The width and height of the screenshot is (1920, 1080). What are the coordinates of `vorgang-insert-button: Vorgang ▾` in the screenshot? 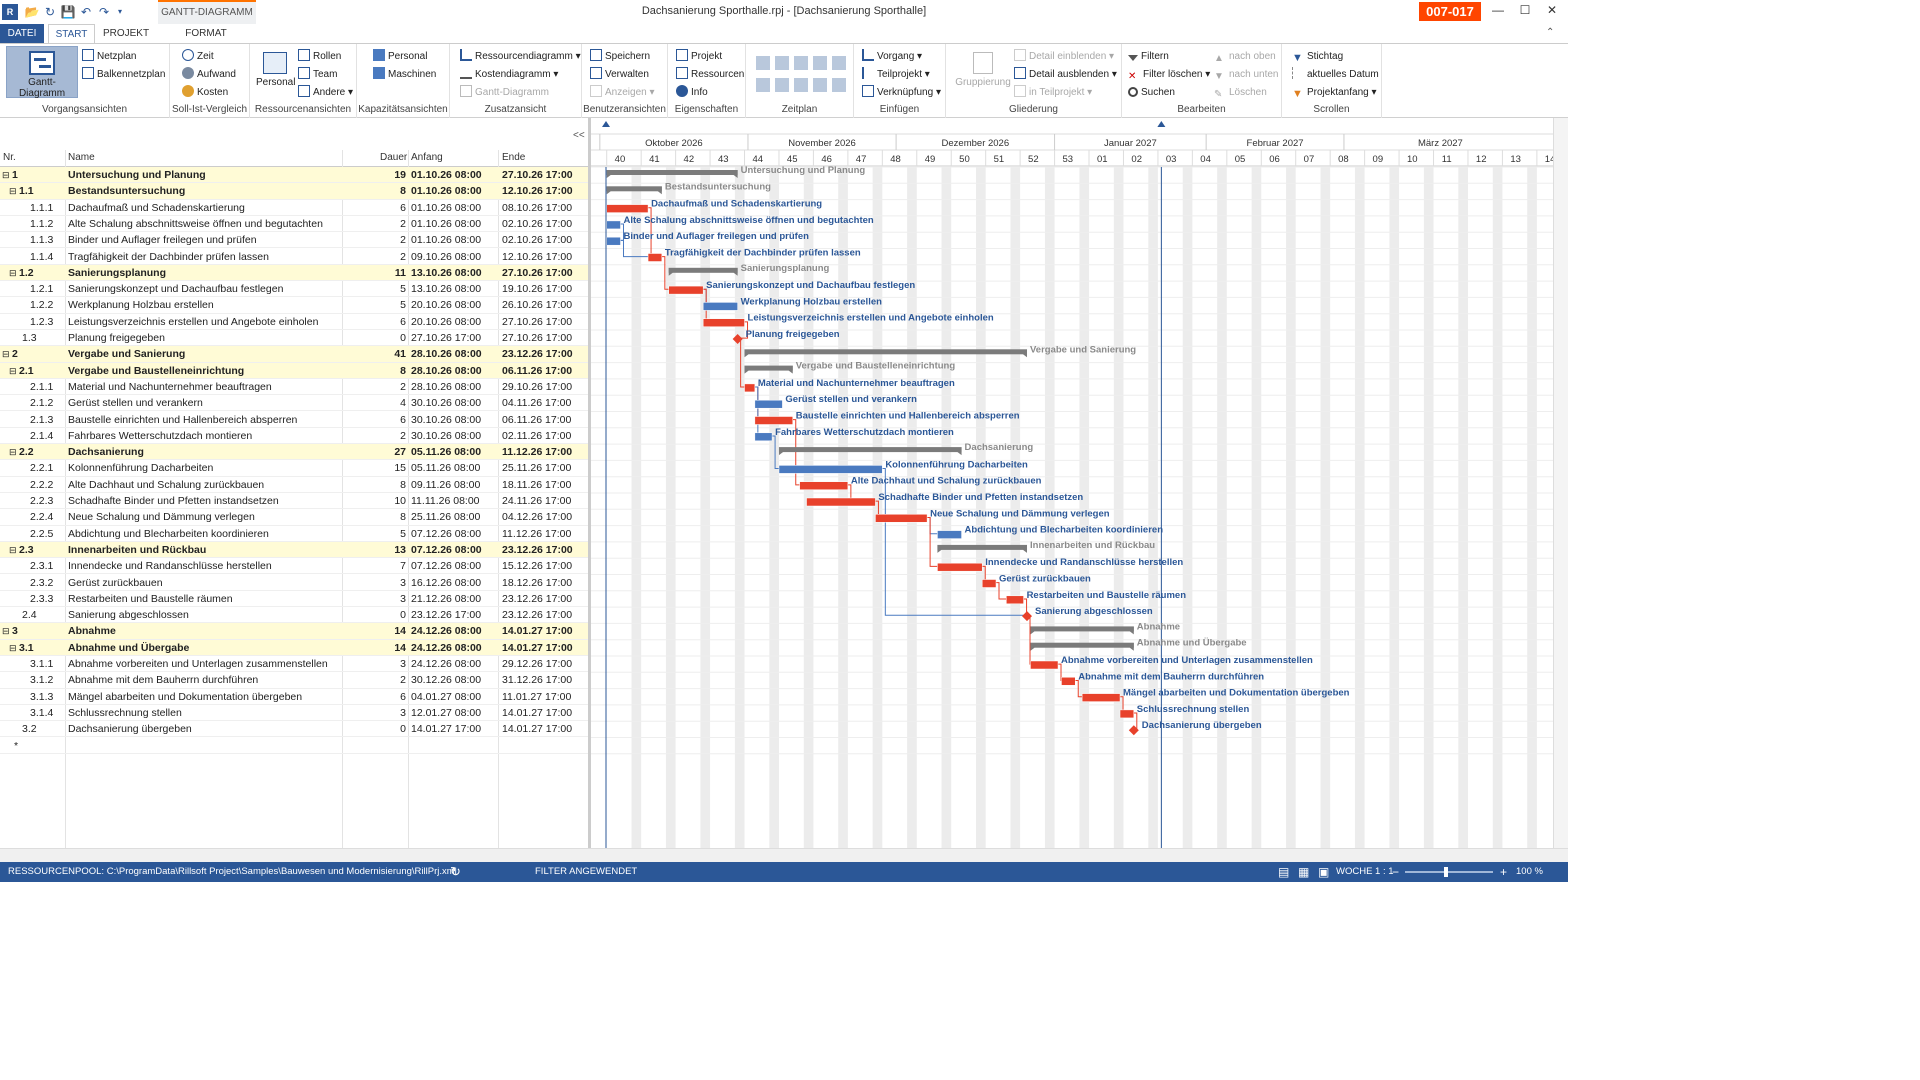 It's located at (892, 57).